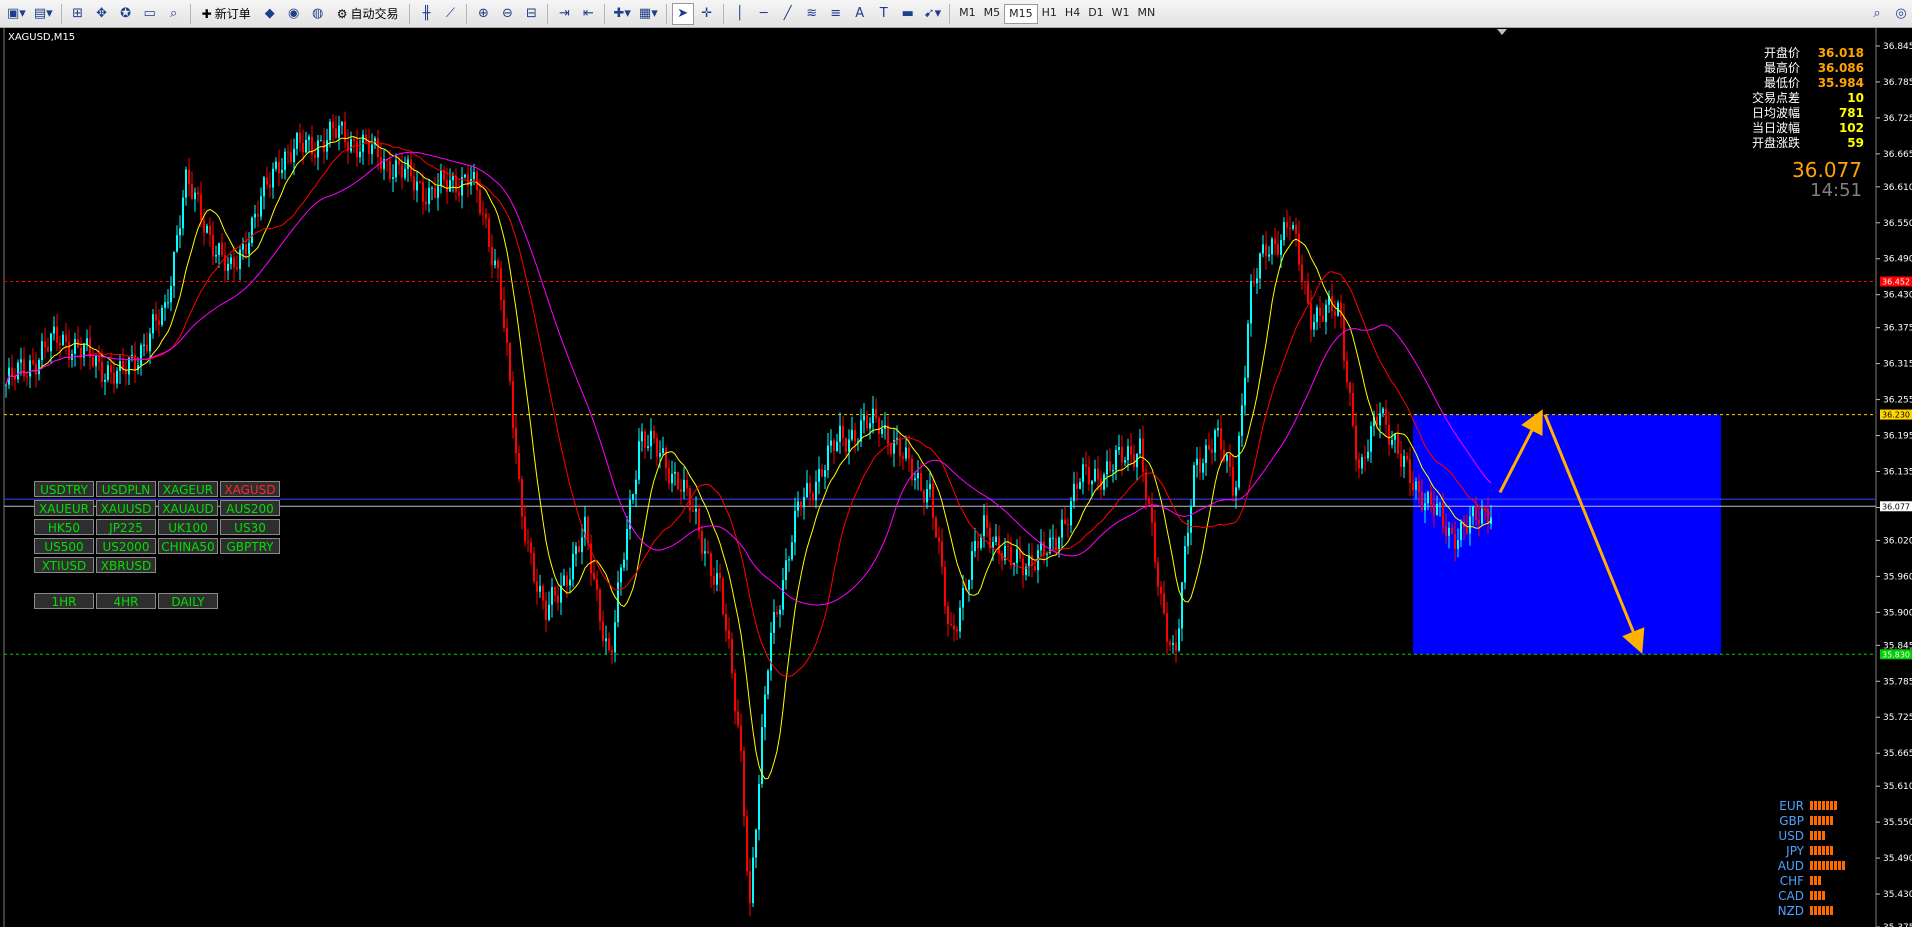 Image resolution: width=1912 pixels, height=927 pixels. Describe the element at coordinates (764, 14) in the screenshot. I see `horizontal-line-icon: ─` at that location.